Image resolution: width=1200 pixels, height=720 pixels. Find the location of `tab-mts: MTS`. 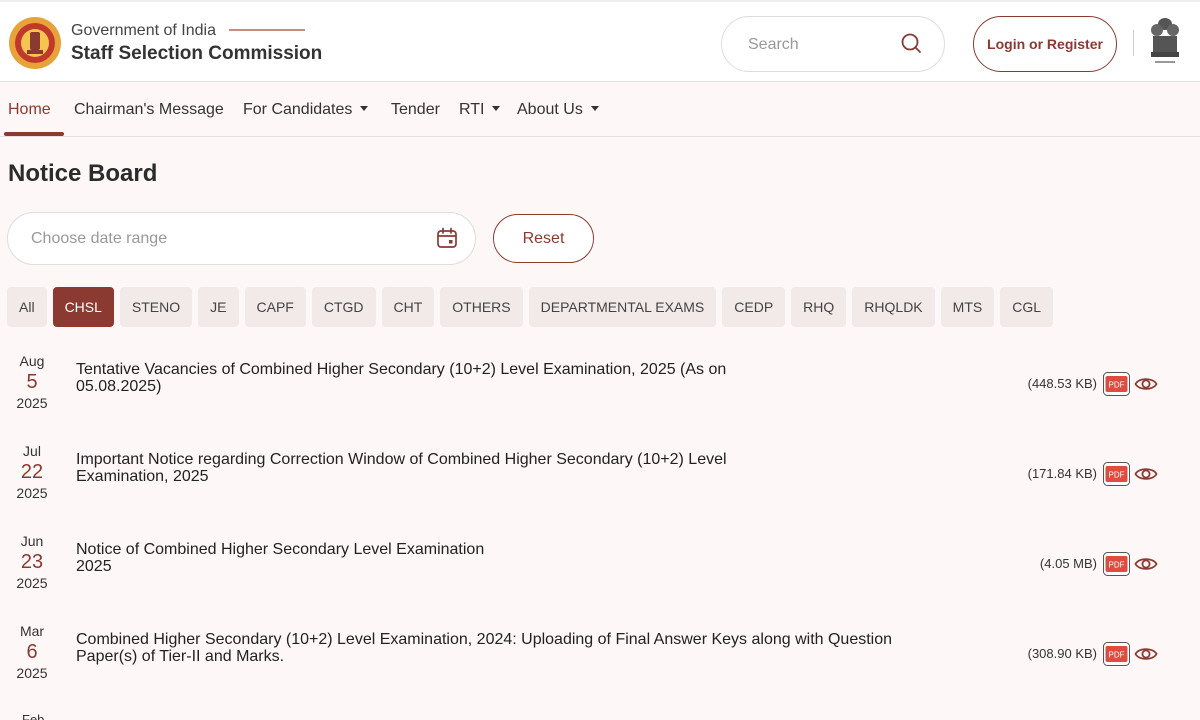

tab-mts: MTS is located at coordinates (967, 307).